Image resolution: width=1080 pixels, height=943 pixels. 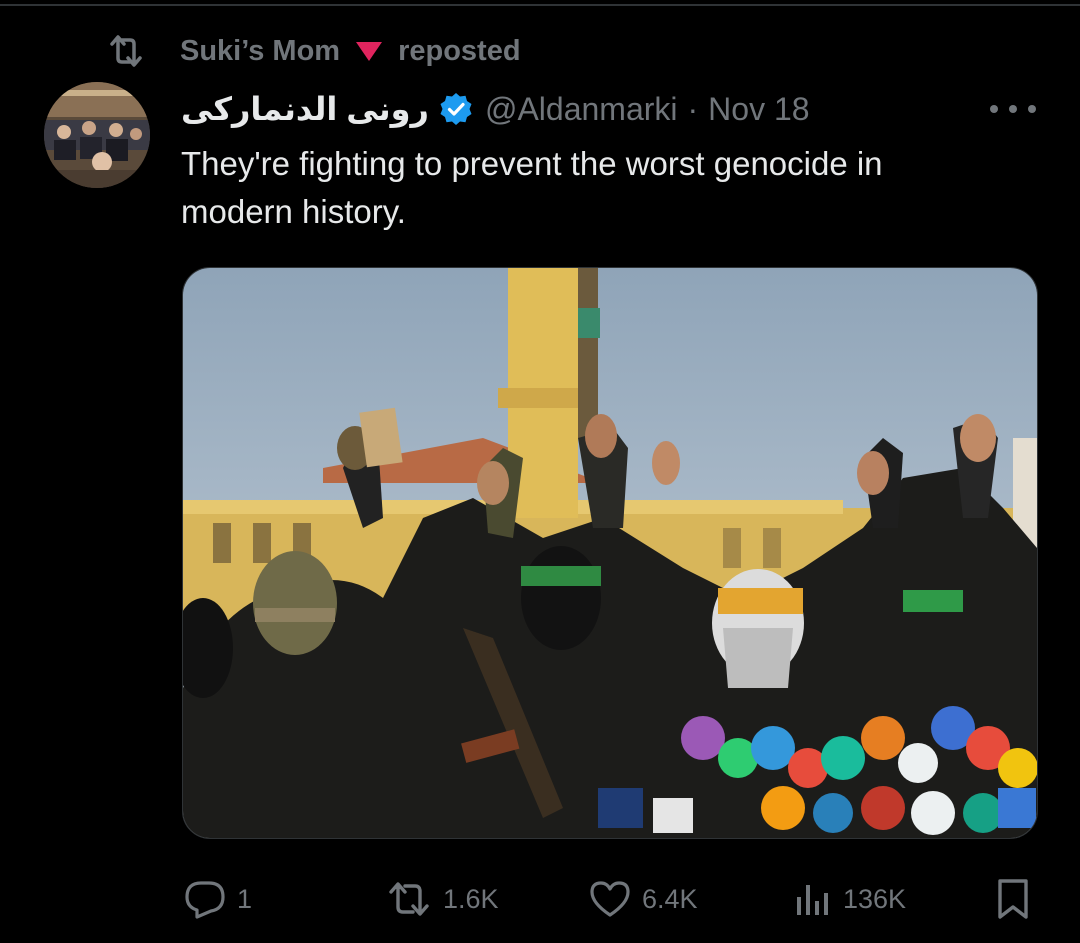 I want to click on views-button: 136K, so click(x=849, y=899).